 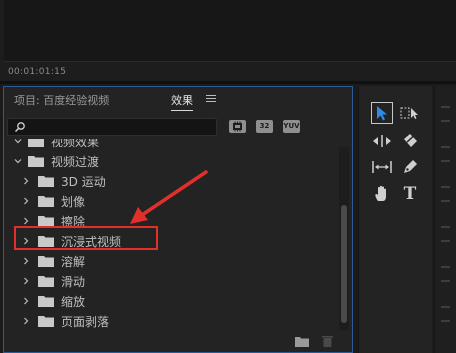 I want to click on new-bin-icon, so click(x=302, y=341).